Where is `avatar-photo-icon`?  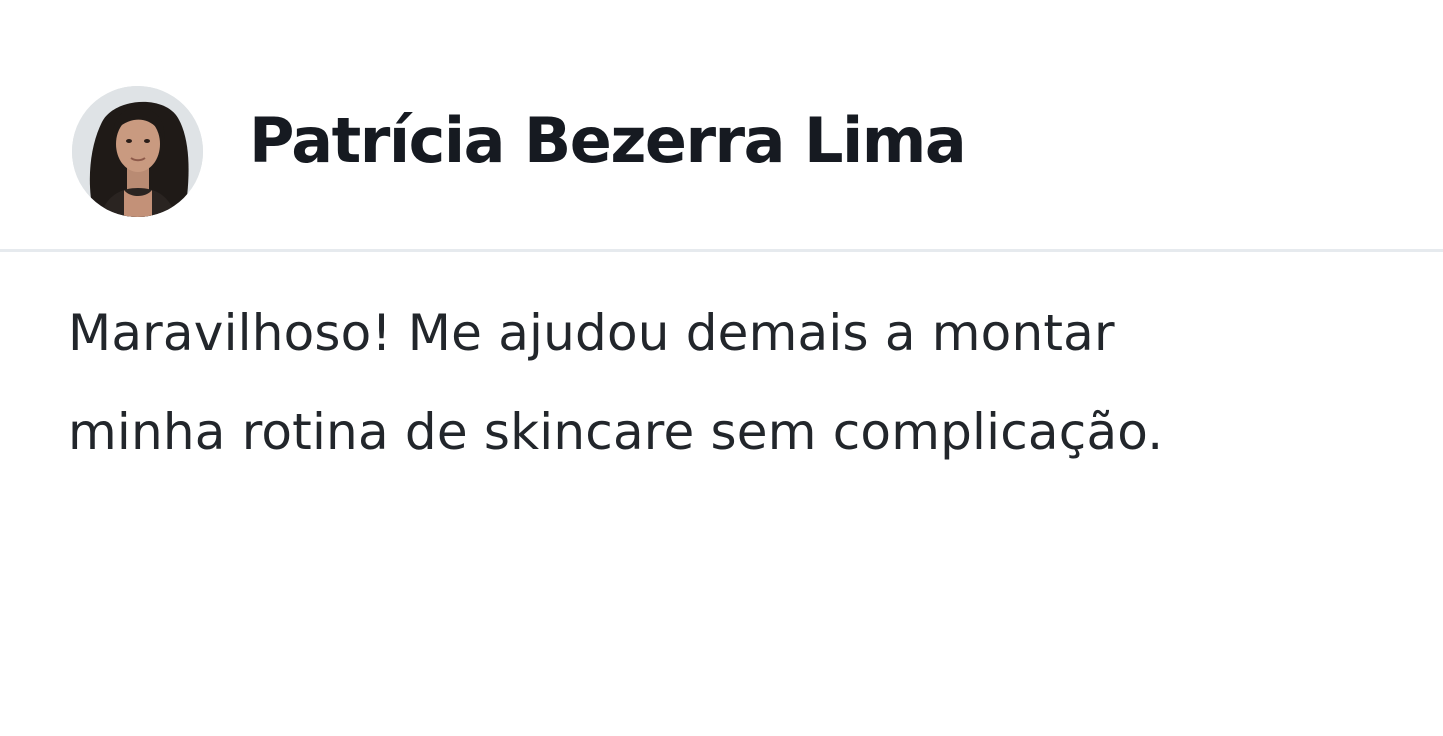
avatar-photo-icon is located at coordinates (137, 151).